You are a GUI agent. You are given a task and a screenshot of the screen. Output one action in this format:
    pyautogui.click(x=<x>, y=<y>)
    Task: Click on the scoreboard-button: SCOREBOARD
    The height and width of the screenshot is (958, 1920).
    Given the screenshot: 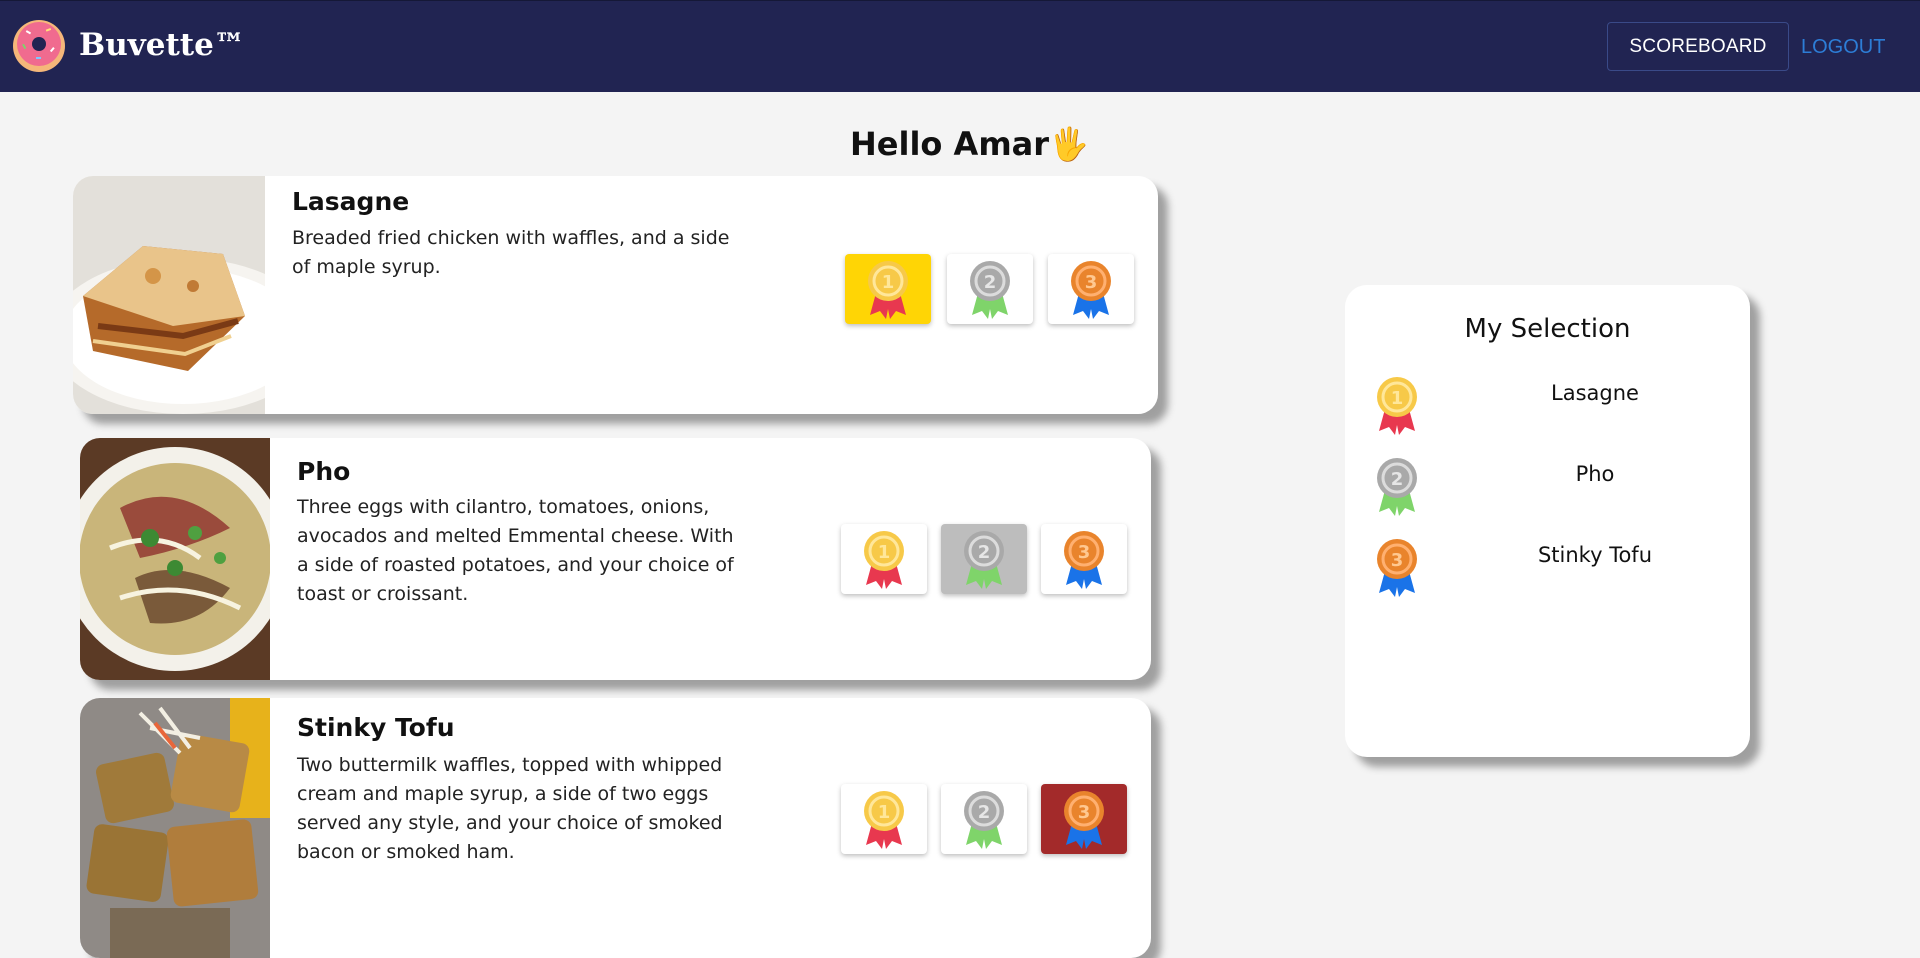 What is the action you would take?
    pyautogui.click(x=1698, y=46)
    